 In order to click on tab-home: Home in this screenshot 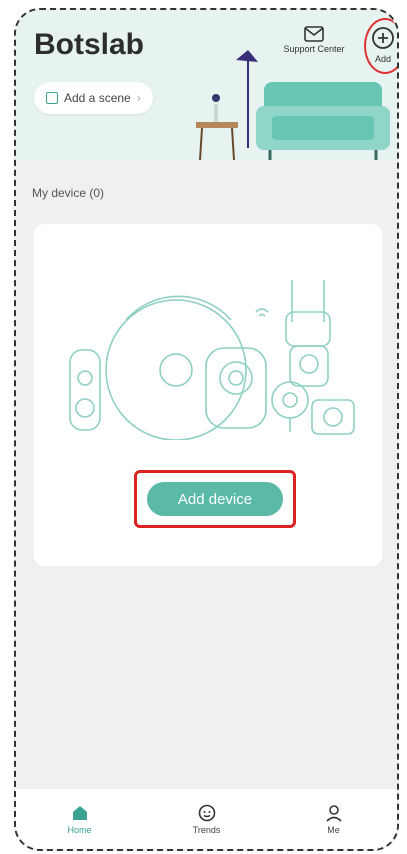, I will do `click(80, 819)`.